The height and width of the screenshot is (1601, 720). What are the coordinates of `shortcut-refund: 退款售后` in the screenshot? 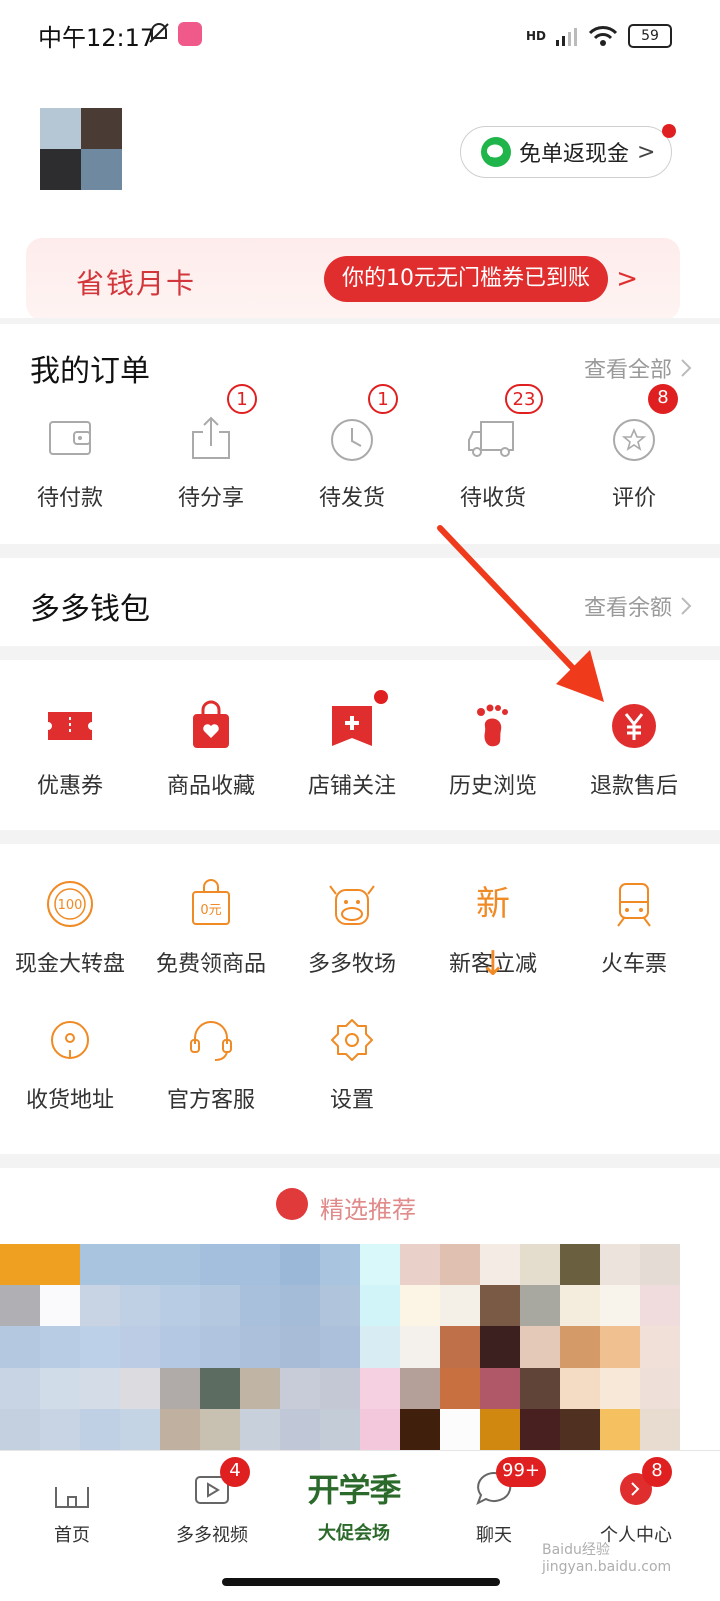 It's located at (634, 748).